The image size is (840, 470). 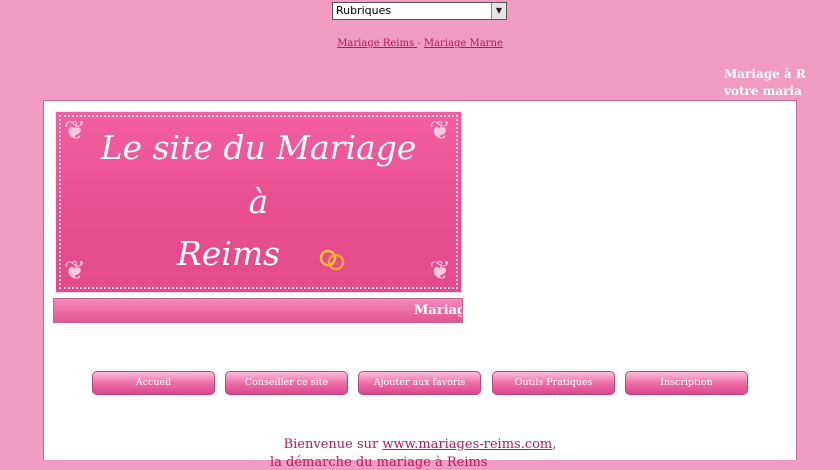 What do you see at coordinates (440, 271) in the screenshot?
I see `flourish-icon: ❦` at bounding box center [440, 271].